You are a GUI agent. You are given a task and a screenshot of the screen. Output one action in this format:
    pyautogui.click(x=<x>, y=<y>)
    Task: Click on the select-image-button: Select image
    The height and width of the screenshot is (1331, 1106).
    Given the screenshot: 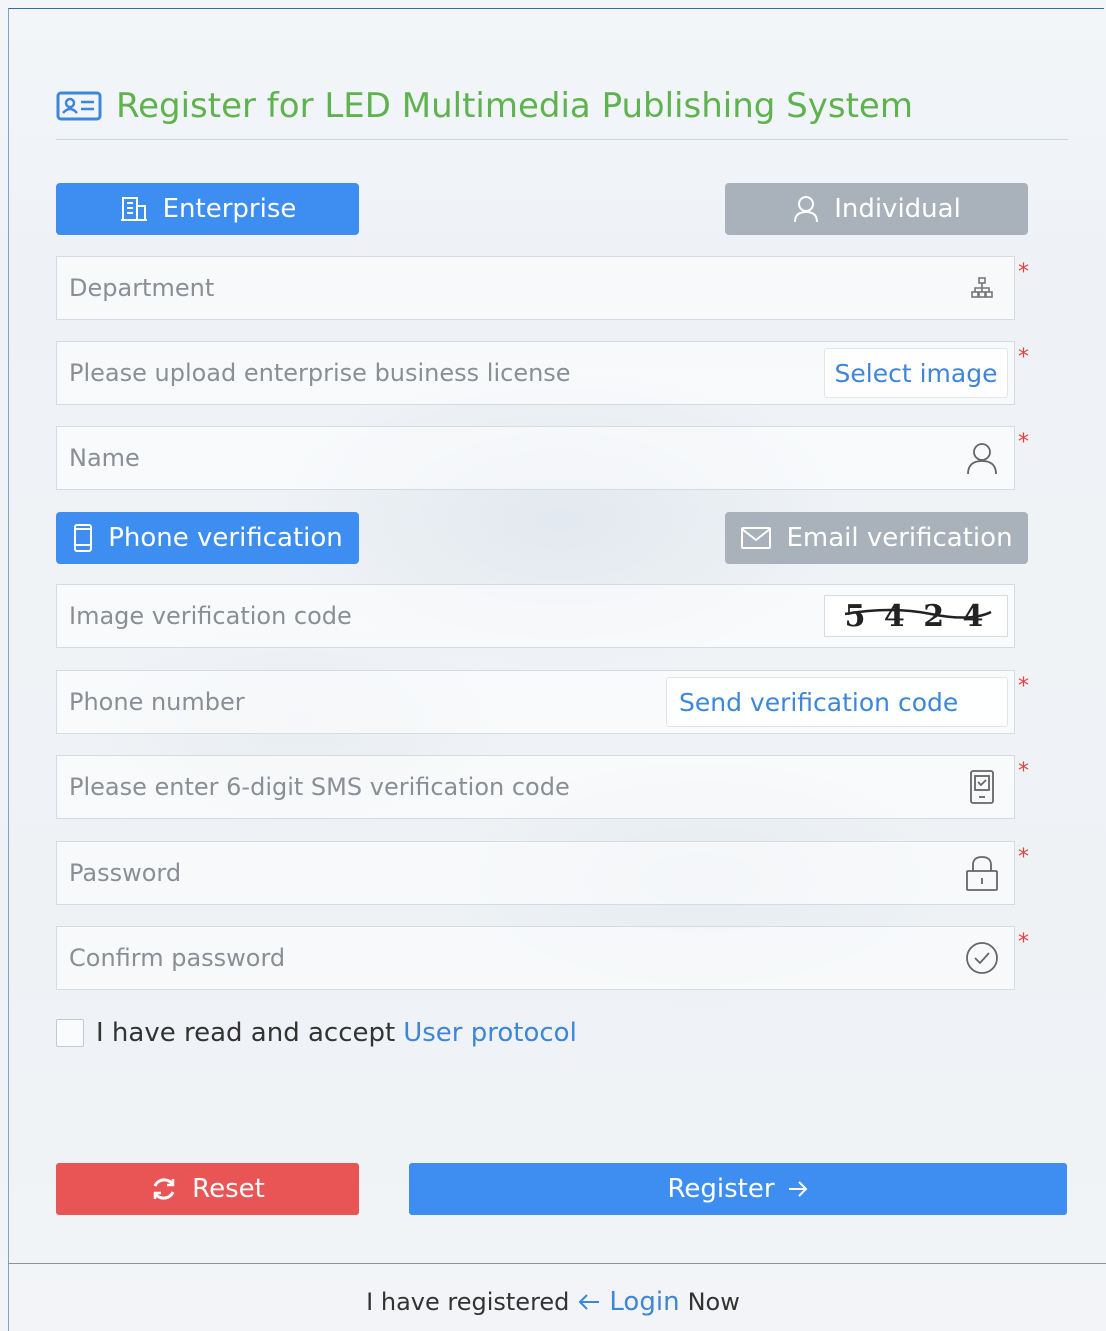 What is the action you would take?
    pyautogui.click(x=916, y=373)
    